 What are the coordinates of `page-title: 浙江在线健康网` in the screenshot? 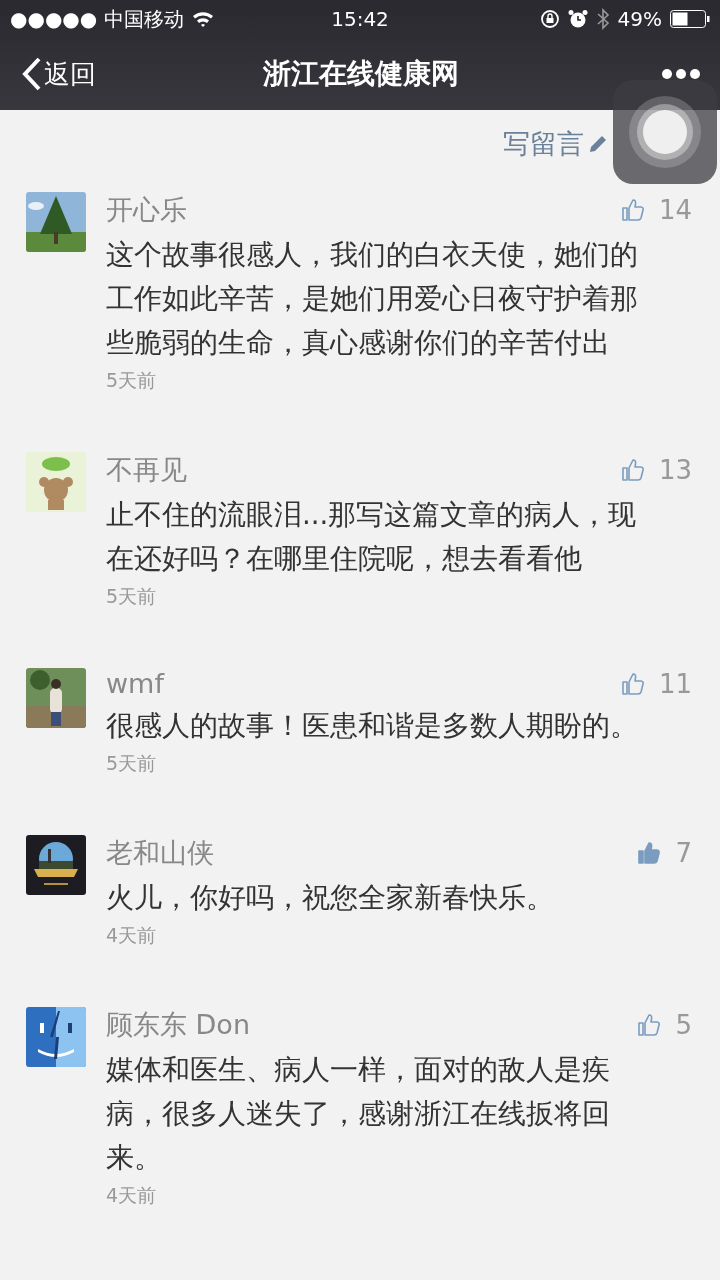 It's located at (361, 74).